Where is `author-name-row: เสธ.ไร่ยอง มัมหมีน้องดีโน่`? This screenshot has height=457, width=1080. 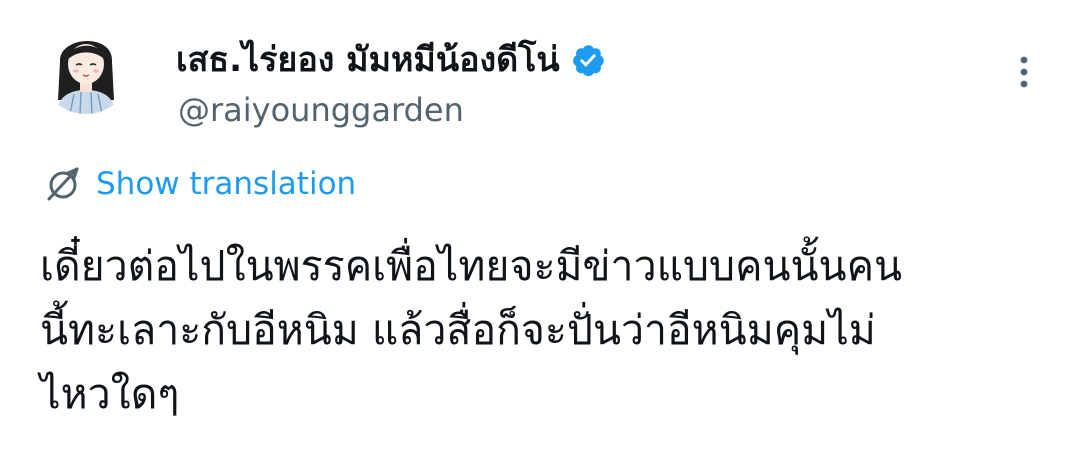 author-name-row: เสธ.ไร่ยอง มัมหมีน้องดีโน่ is located at coordinates (391, 60).